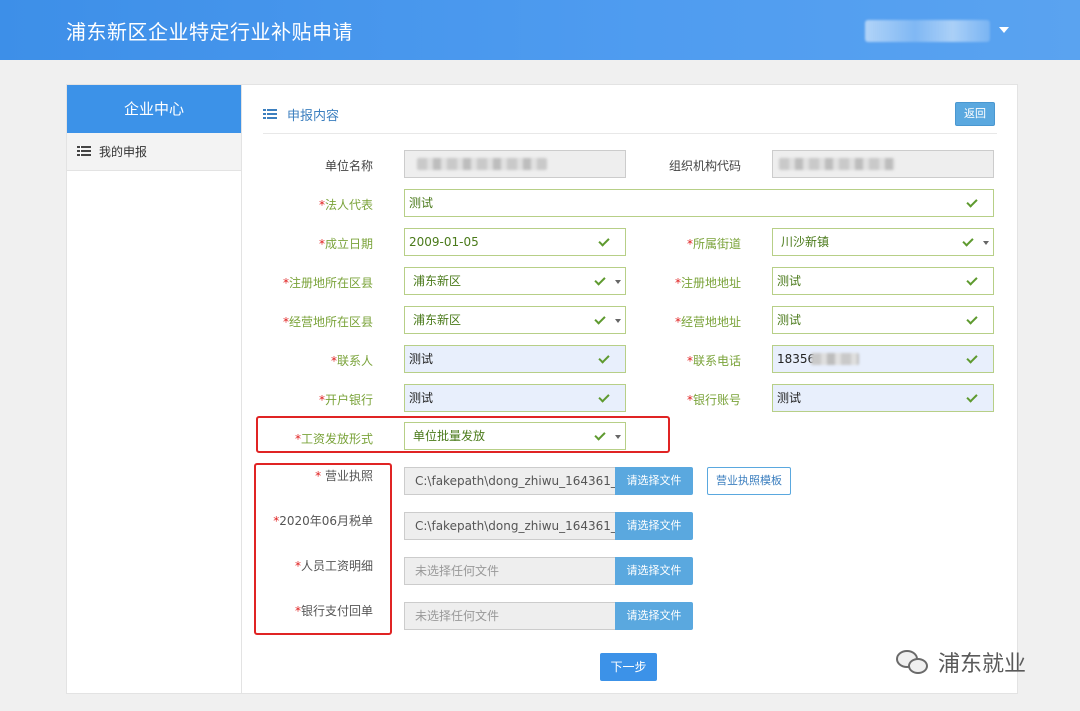  What do you see at coordinates (154, 152) in the screenshot?
I see `sidebar-item-my-applications: 我的申报` at bounding box center [154, 152].